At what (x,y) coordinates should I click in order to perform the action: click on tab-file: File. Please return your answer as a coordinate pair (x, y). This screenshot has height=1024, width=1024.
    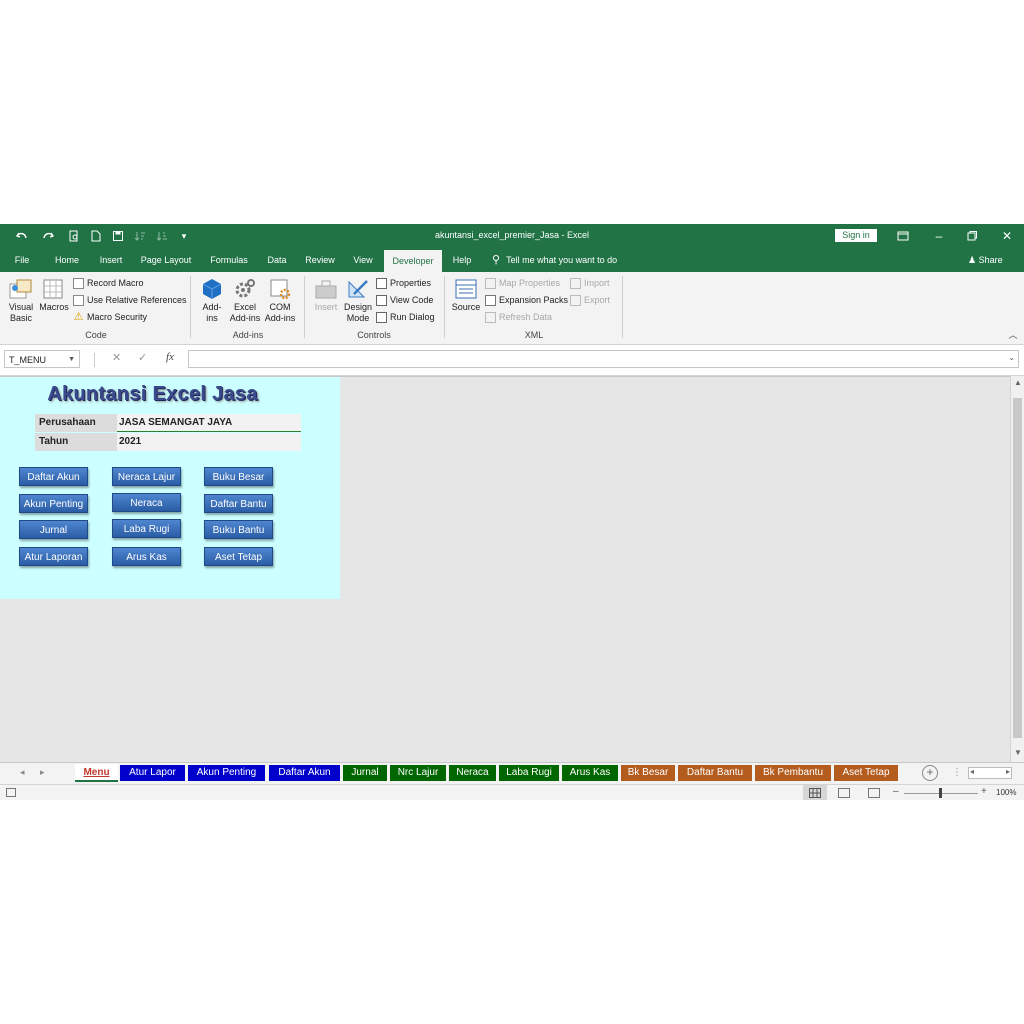
    Looking at the image, I should click on (22, 260).